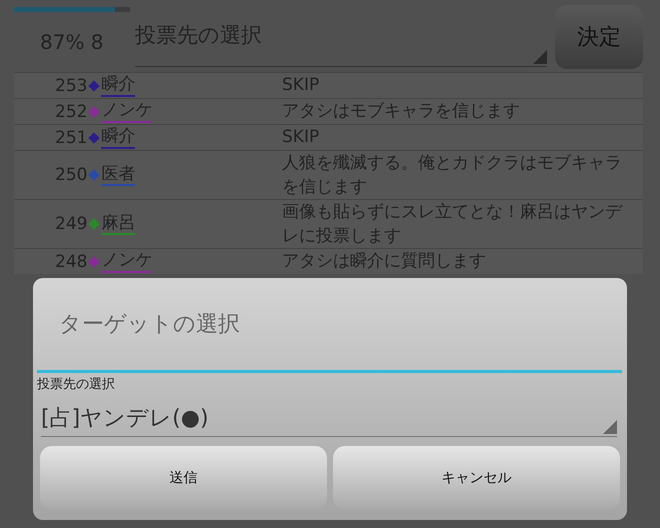  I want to click on cancel-button: キャンセル, so click(476, 478).